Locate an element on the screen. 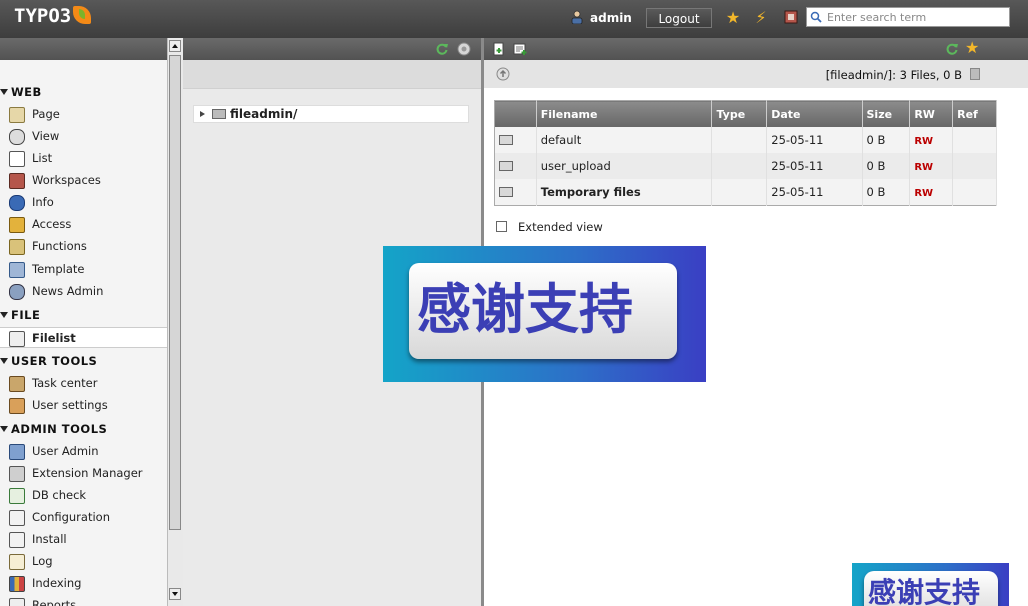 This screenshot has width=1028, height=606. column-header-filename: Filename is located at coordinates (624, 113).